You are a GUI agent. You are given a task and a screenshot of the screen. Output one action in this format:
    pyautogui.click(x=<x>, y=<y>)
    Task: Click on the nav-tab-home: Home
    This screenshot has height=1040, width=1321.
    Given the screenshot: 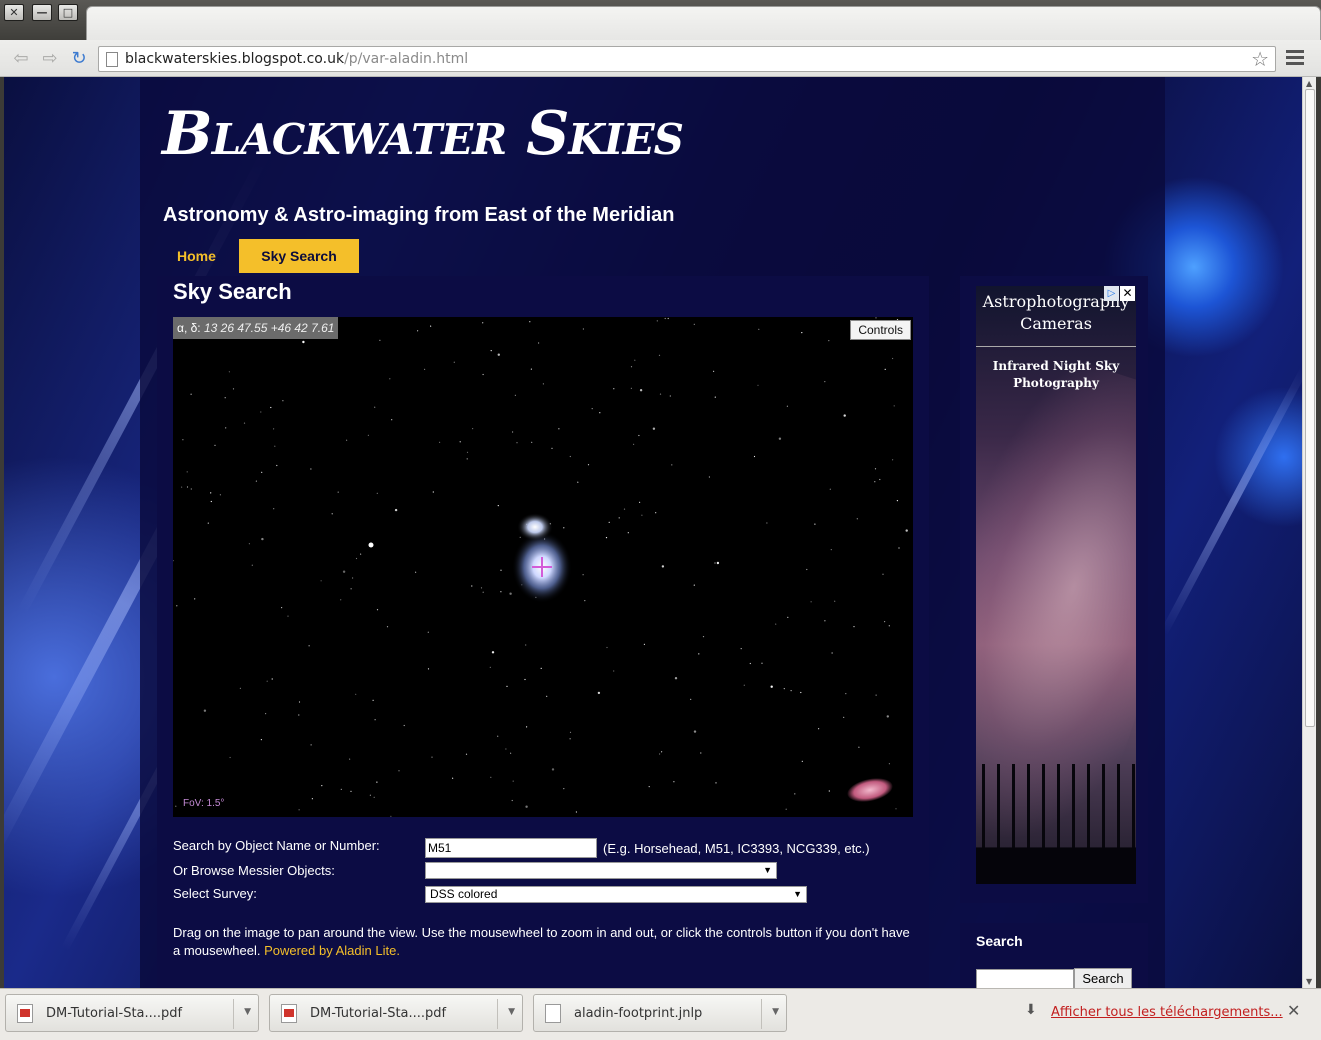 What is the action you would take?
    pyautogui.click(x=196, y=256)
    